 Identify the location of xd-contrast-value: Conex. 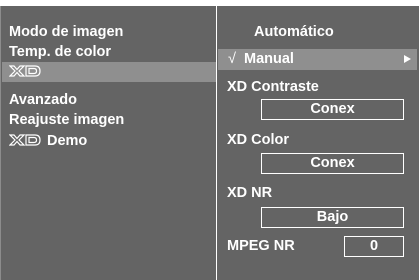
(332, 109).